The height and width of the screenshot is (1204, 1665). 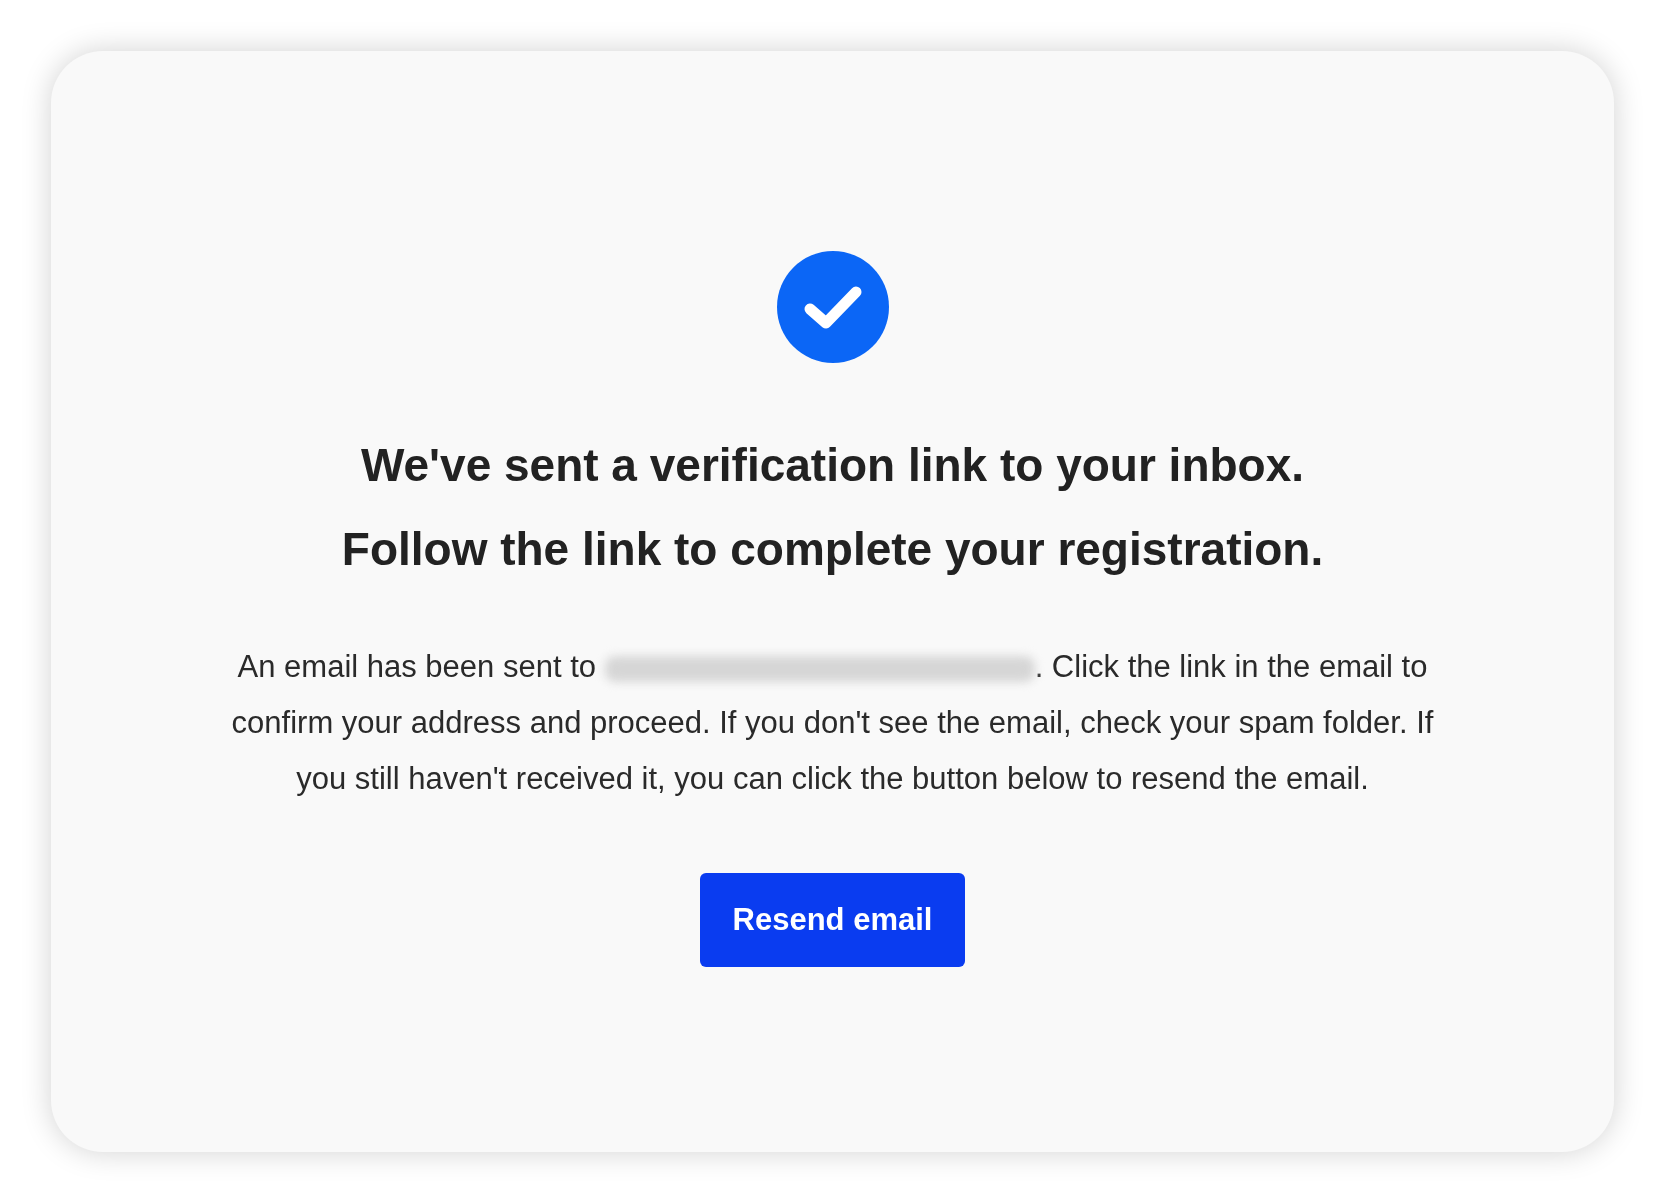 What do you see at coordinates (832, 465) in the screenshot?
I see `heading: We've sent a verification link to your inbox.` at bounding box center [832, 465].